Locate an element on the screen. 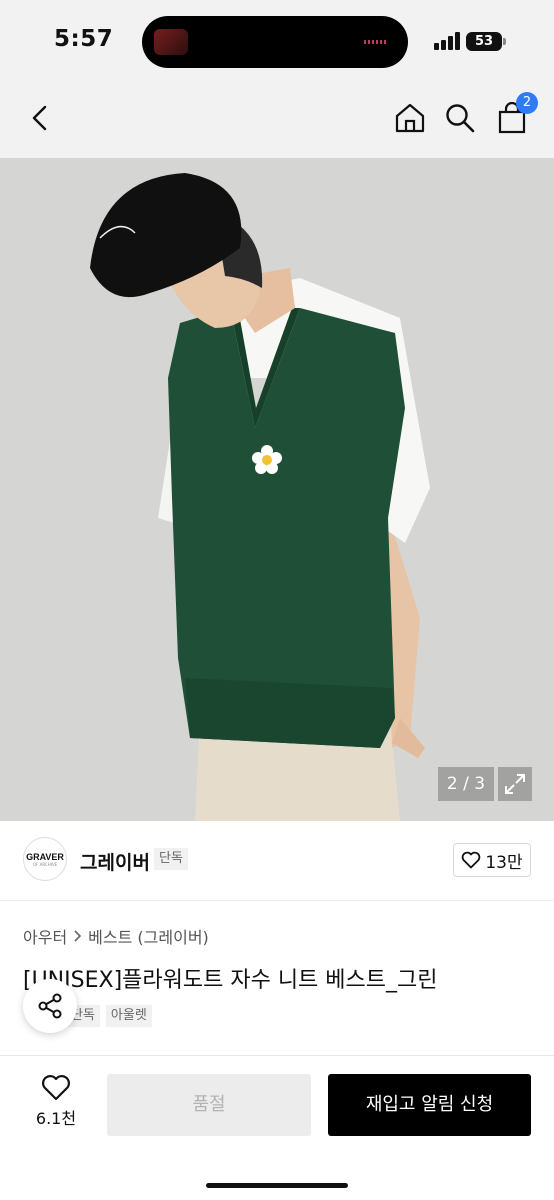  brand-logo: GRAVER OF ARCHIVE is located at coordinates (45, 859).